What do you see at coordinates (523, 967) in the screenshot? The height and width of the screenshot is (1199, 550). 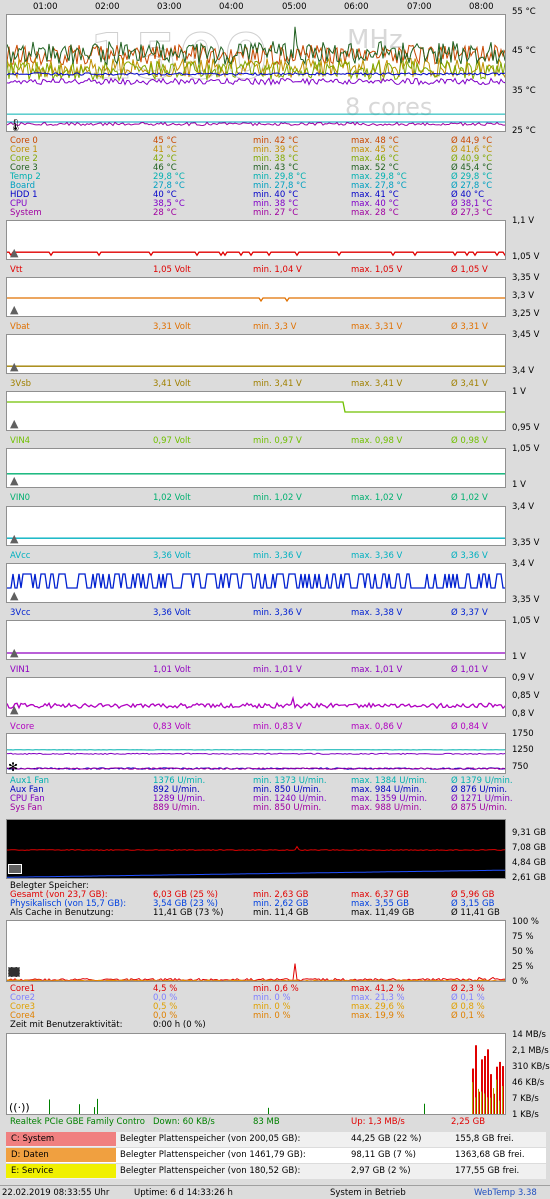 I see `cpu-ylabel: 25 %` at bounding box center [523, 967].